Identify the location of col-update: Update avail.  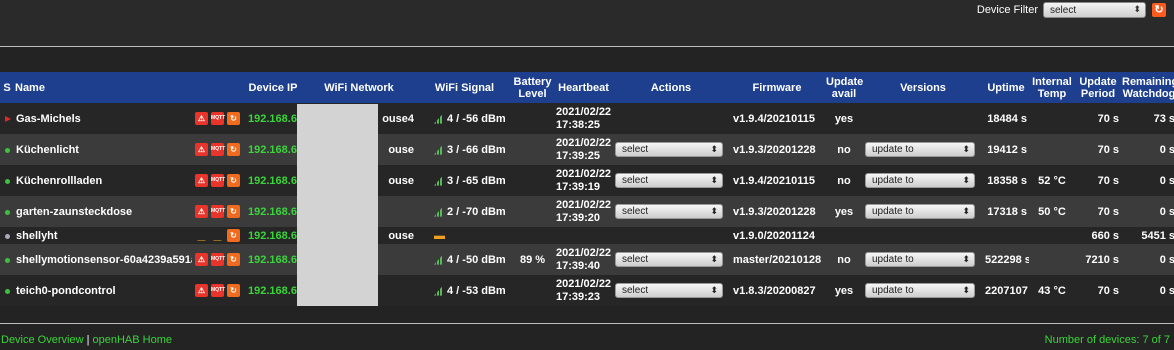
(844, 87).